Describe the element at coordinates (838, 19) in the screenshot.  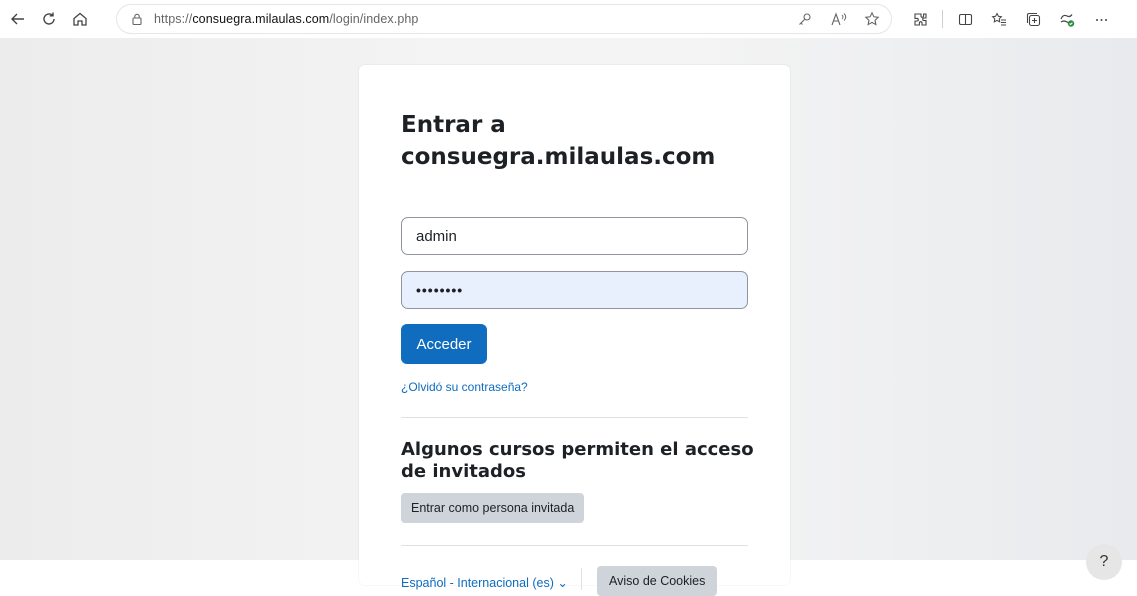
I see `read-aloud-icon` at that location.